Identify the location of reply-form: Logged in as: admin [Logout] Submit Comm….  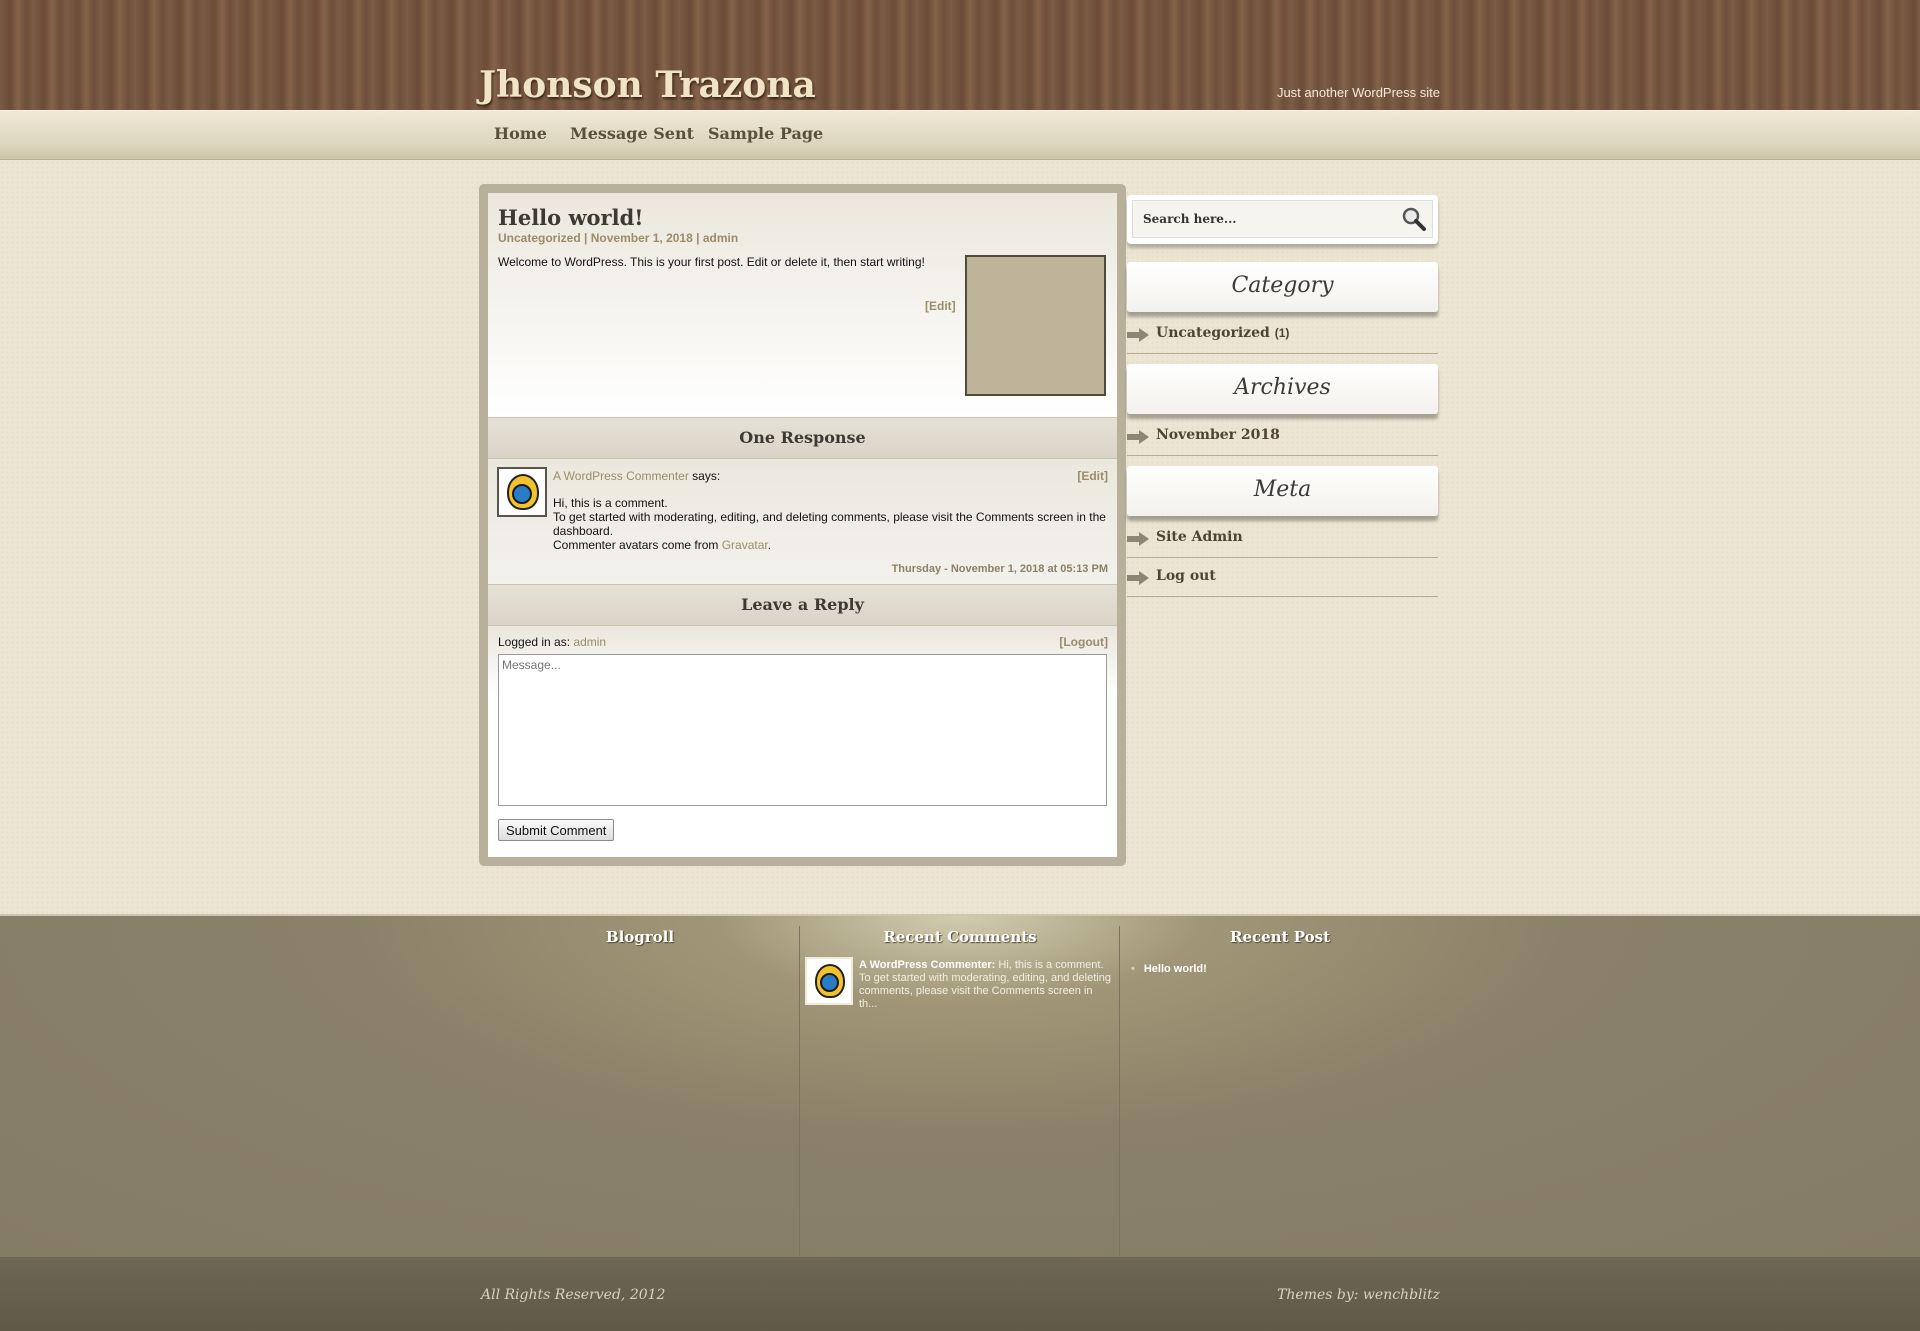
(802, 741).